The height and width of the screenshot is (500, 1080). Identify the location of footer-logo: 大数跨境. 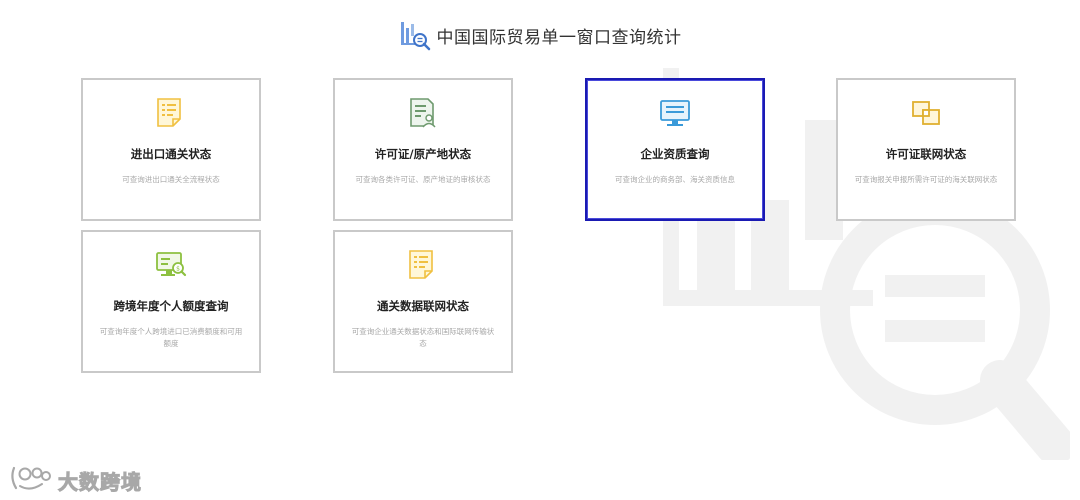
(75, 480).